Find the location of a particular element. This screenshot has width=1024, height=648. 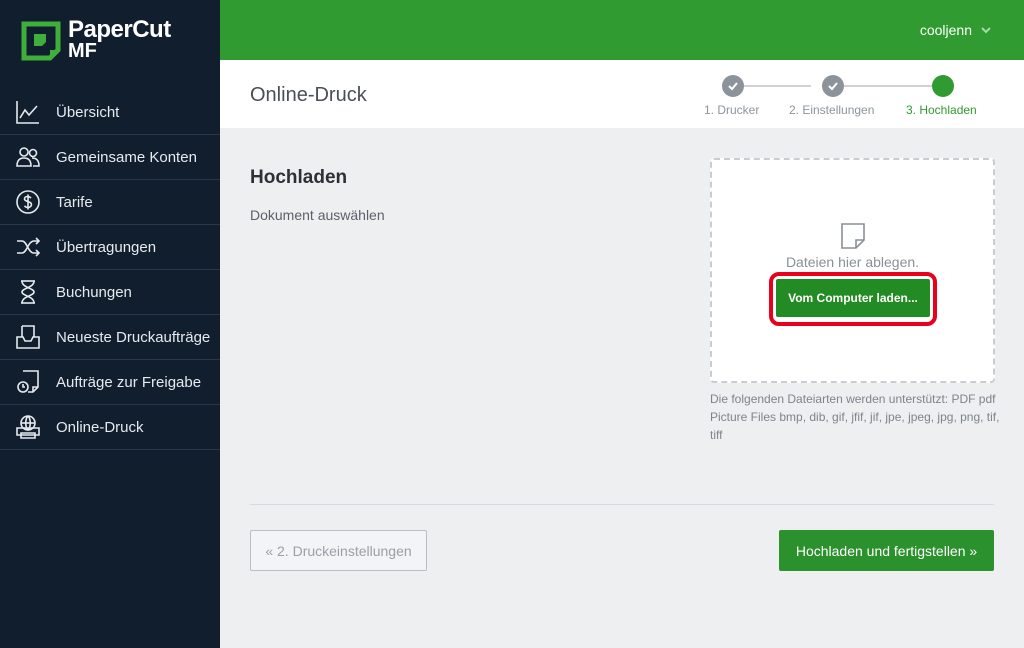

sidebar-item-label: Aufträge zur Freigabe is located at coordinates (129, 382).